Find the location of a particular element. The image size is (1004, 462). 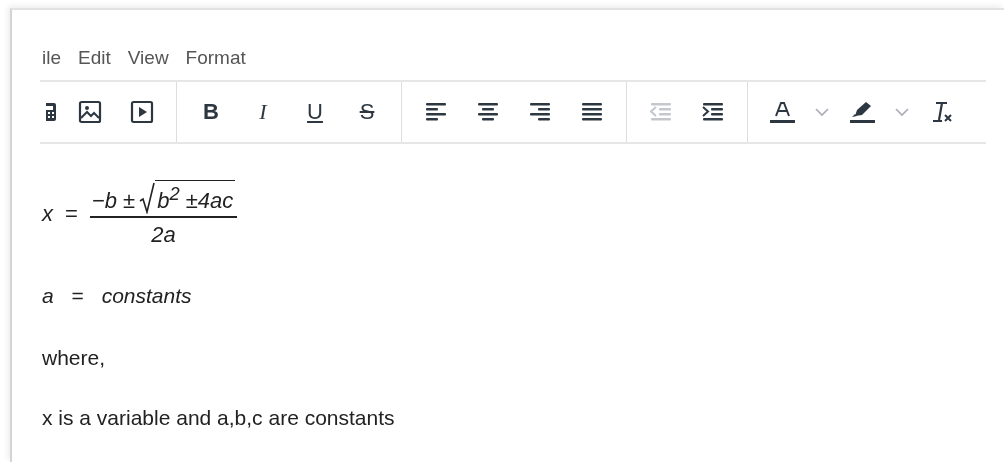

paragraph: x is a variable and a,b,c are constants is located at coordinates (219, 418).